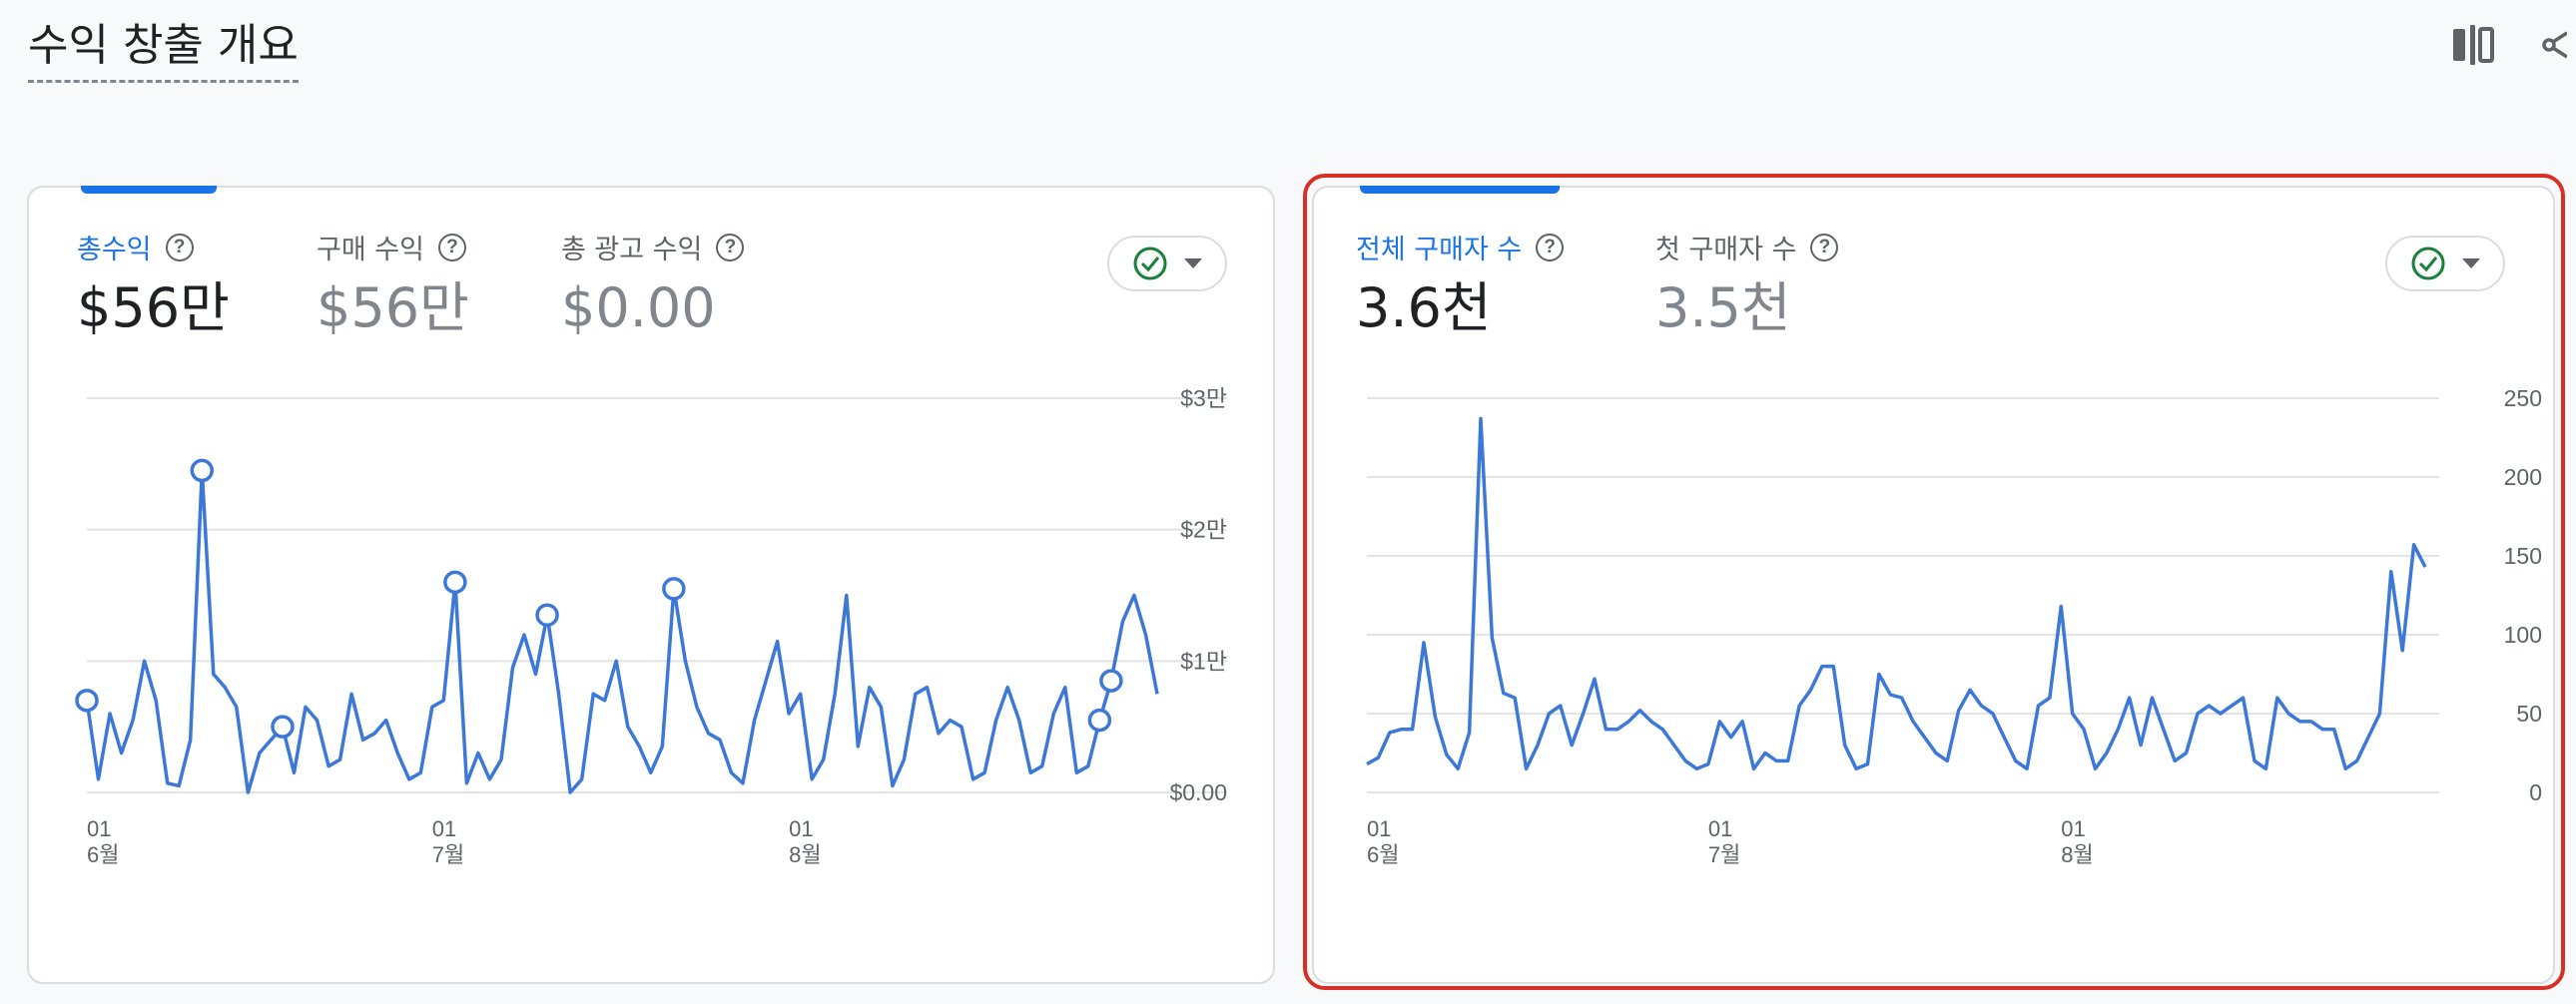 This screenshot has width=2576, height=1004. What do you see at coordinates (1203, 661) in the screenshot?
I see `y-tick-label: $1만` at bounding box center [1203, 661].